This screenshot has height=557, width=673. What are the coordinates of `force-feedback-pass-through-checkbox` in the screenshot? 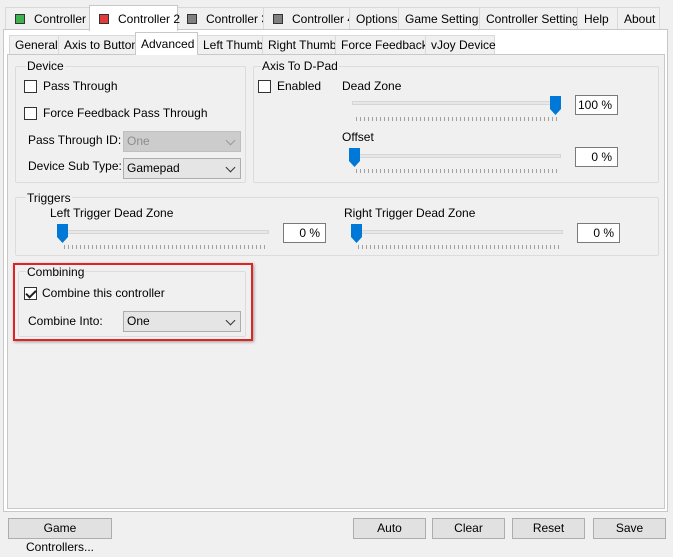 It's located at (30, 113).